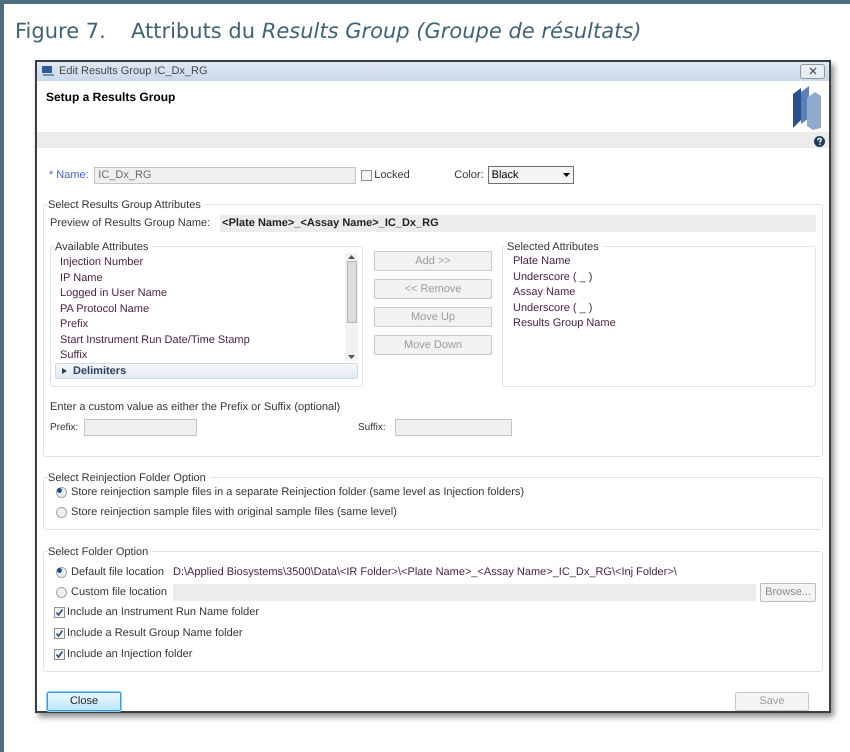 This screenshot has width=850, height=752. I want to click on close-icon, so click(812, 71).